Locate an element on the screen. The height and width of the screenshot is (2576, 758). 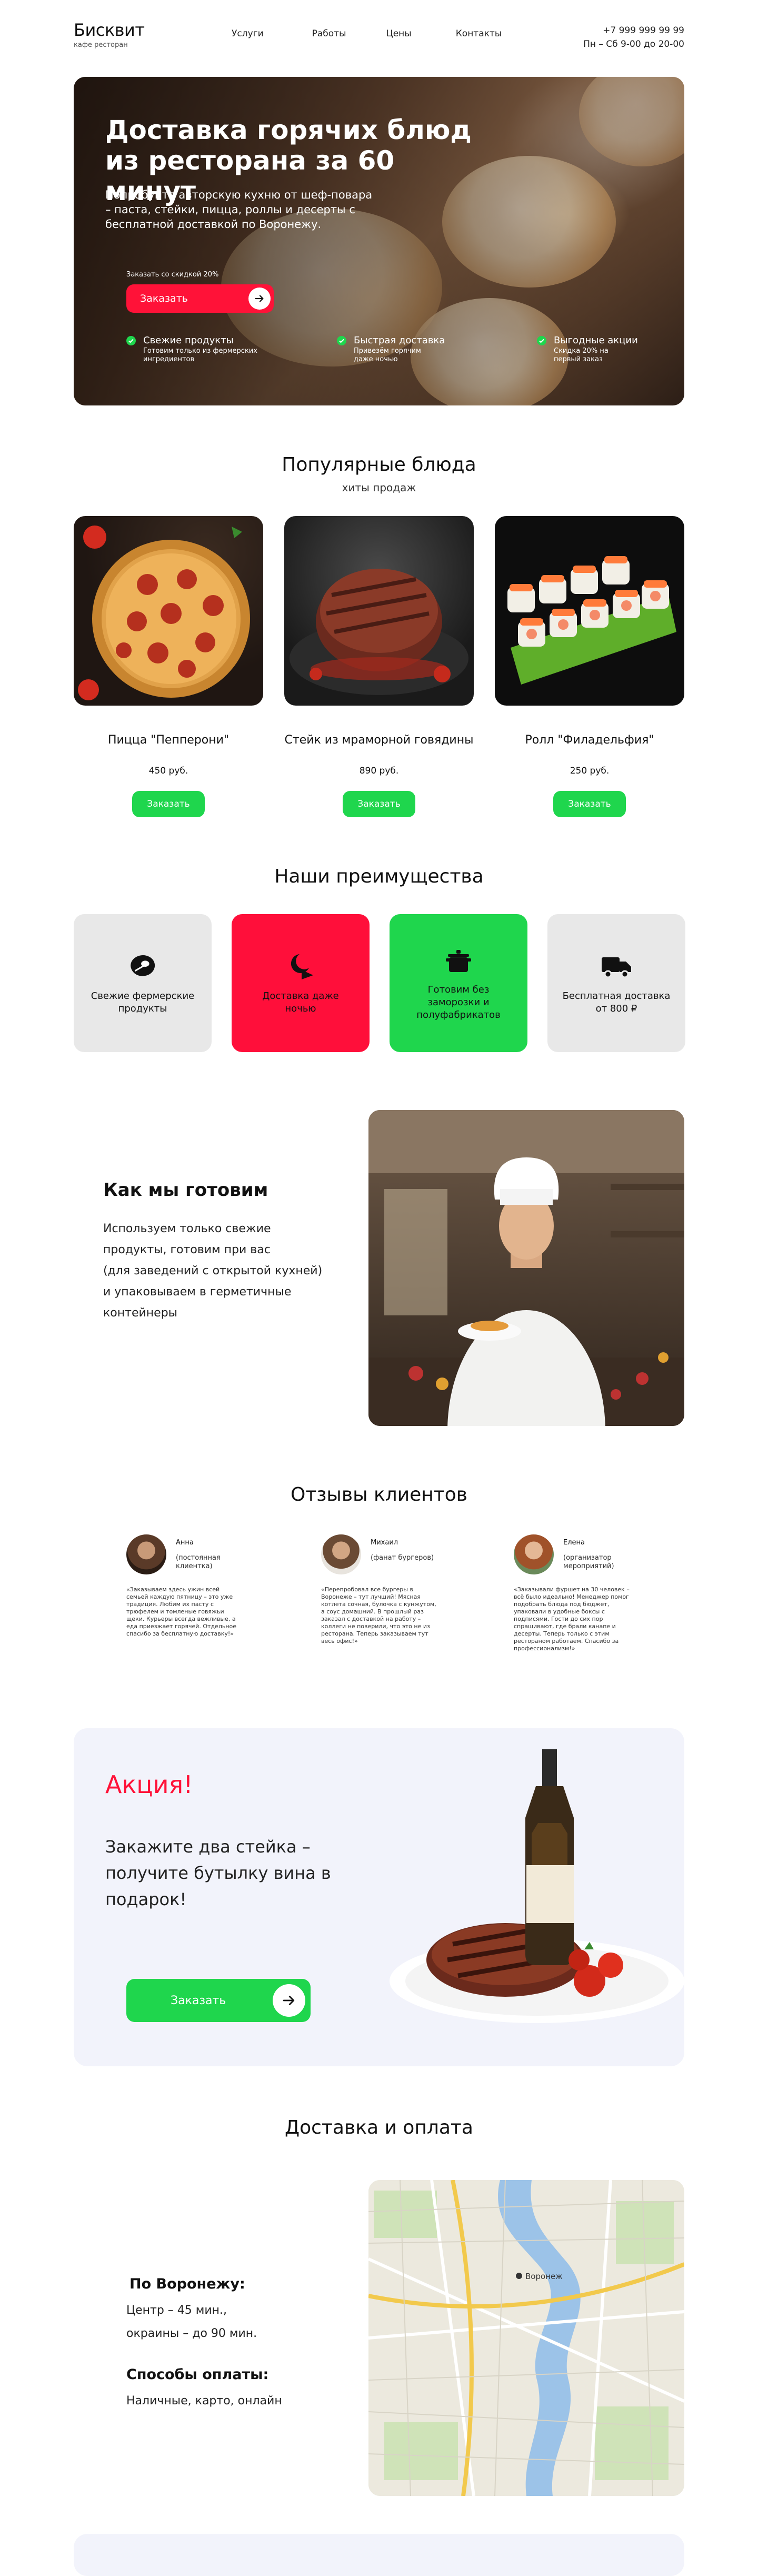
reviewer-name: Елена is located at coordinates (574, 1543).